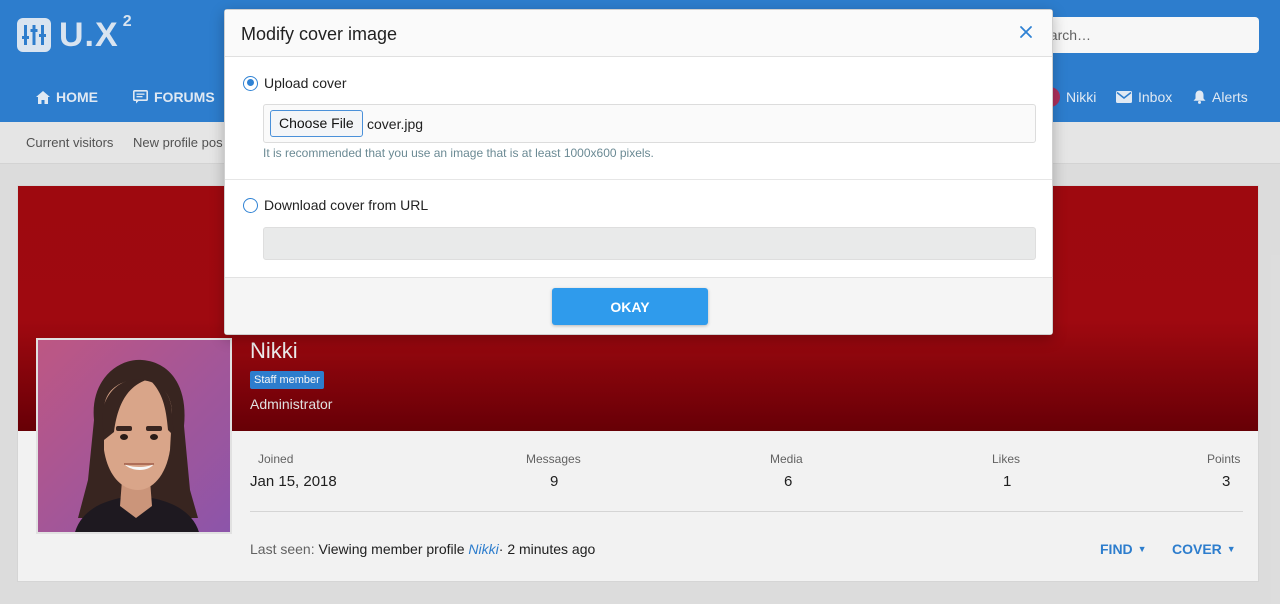  I want to click on upload-cover-option: Upload cover, so click(295, 83).